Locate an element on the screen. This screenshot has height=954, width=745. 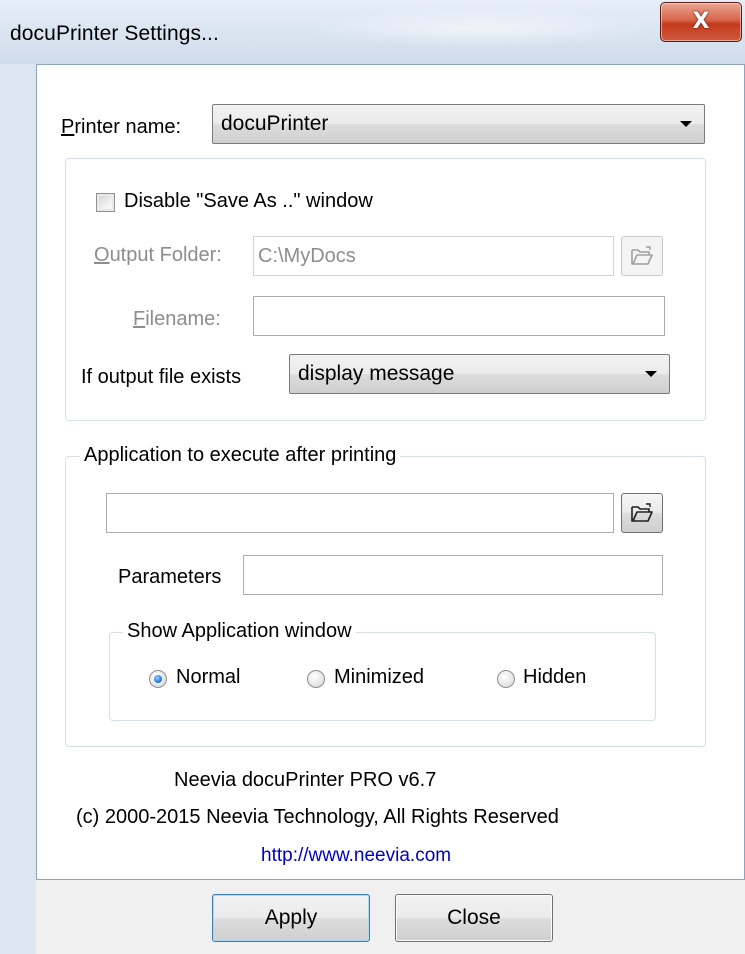
printer-name-accel: P is located at coordinates (68, 127).